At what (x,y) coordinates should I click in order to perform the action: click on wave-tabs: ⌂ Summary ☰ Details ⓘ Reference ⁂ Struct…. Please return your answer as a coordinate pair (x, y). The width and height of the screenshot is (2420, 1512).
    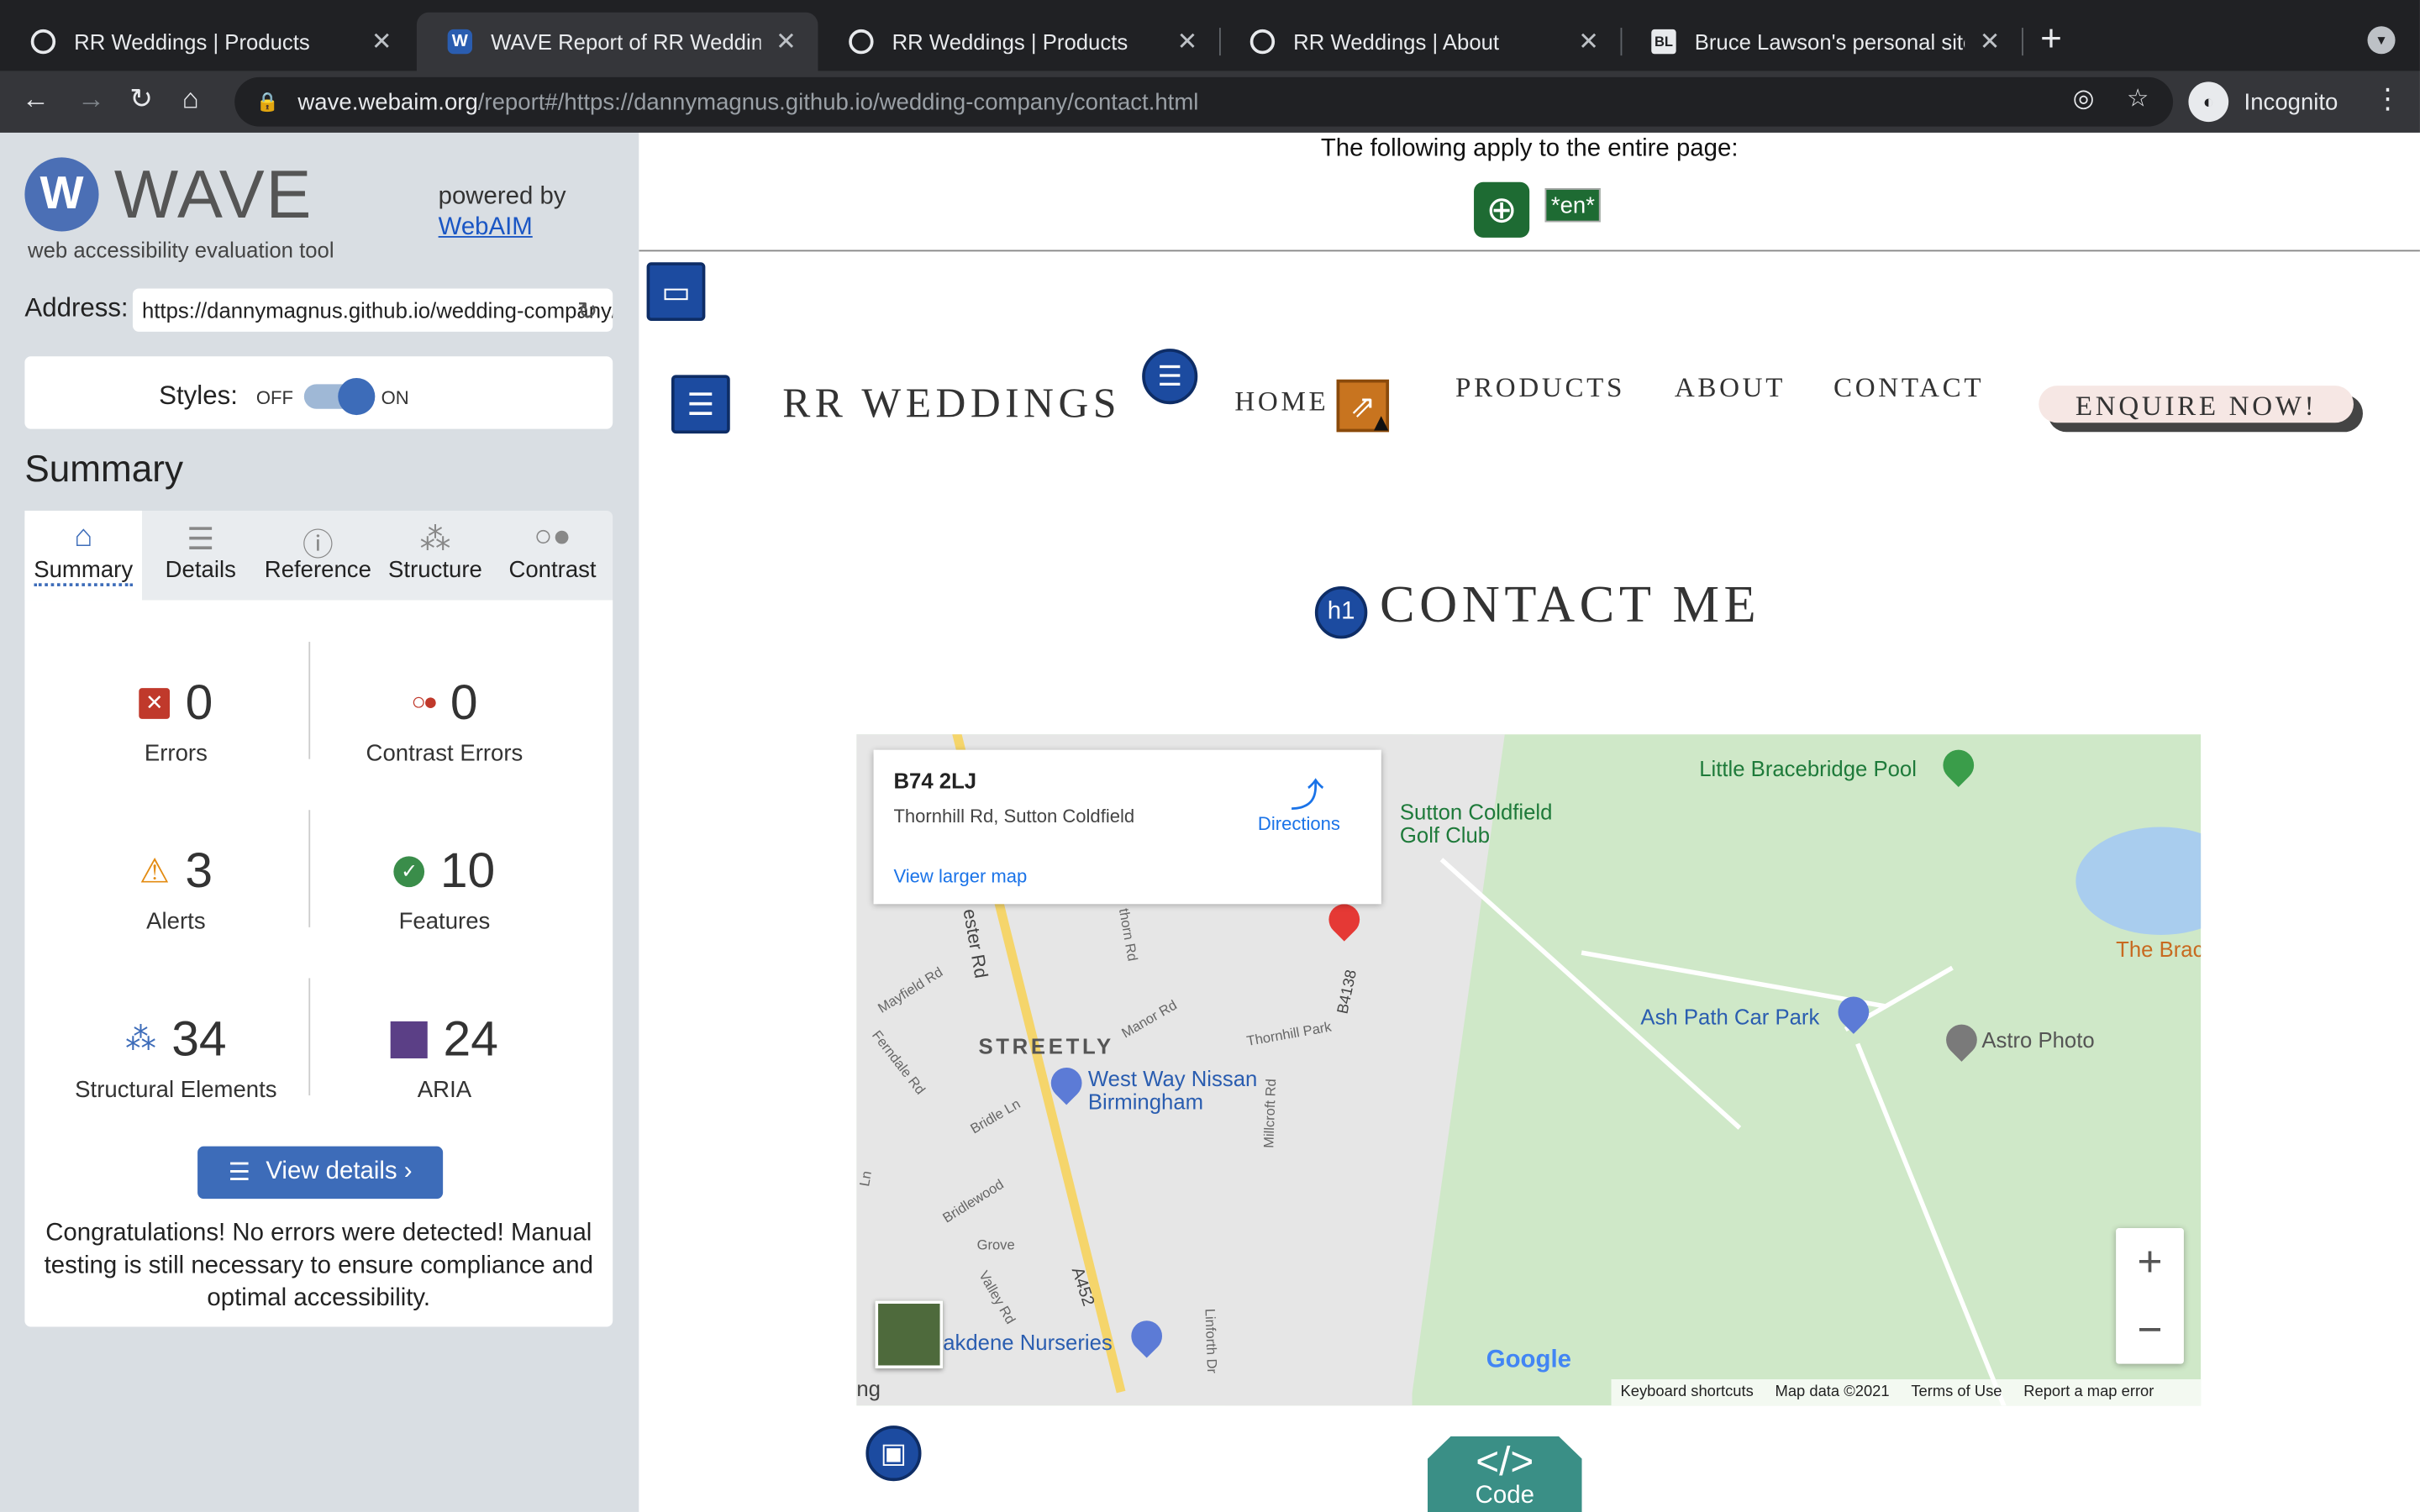
    Looking at the image, I should click on (318, 555).